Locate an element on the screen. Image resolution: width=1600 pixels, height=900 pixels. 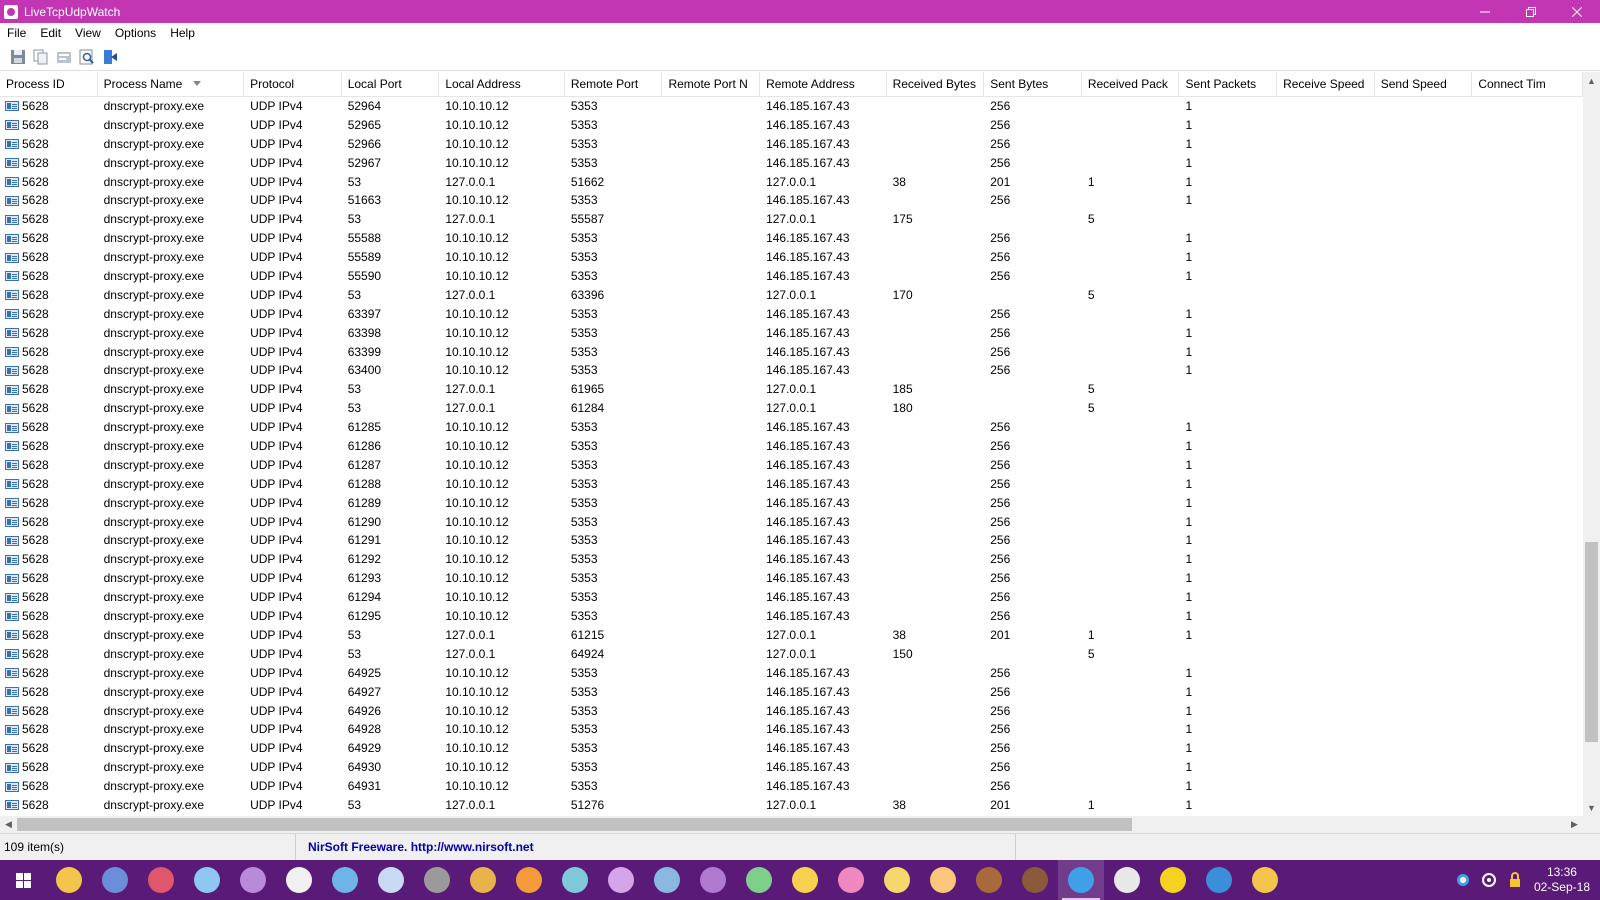
network-tray-icon is located at coordinates (1463, 880).